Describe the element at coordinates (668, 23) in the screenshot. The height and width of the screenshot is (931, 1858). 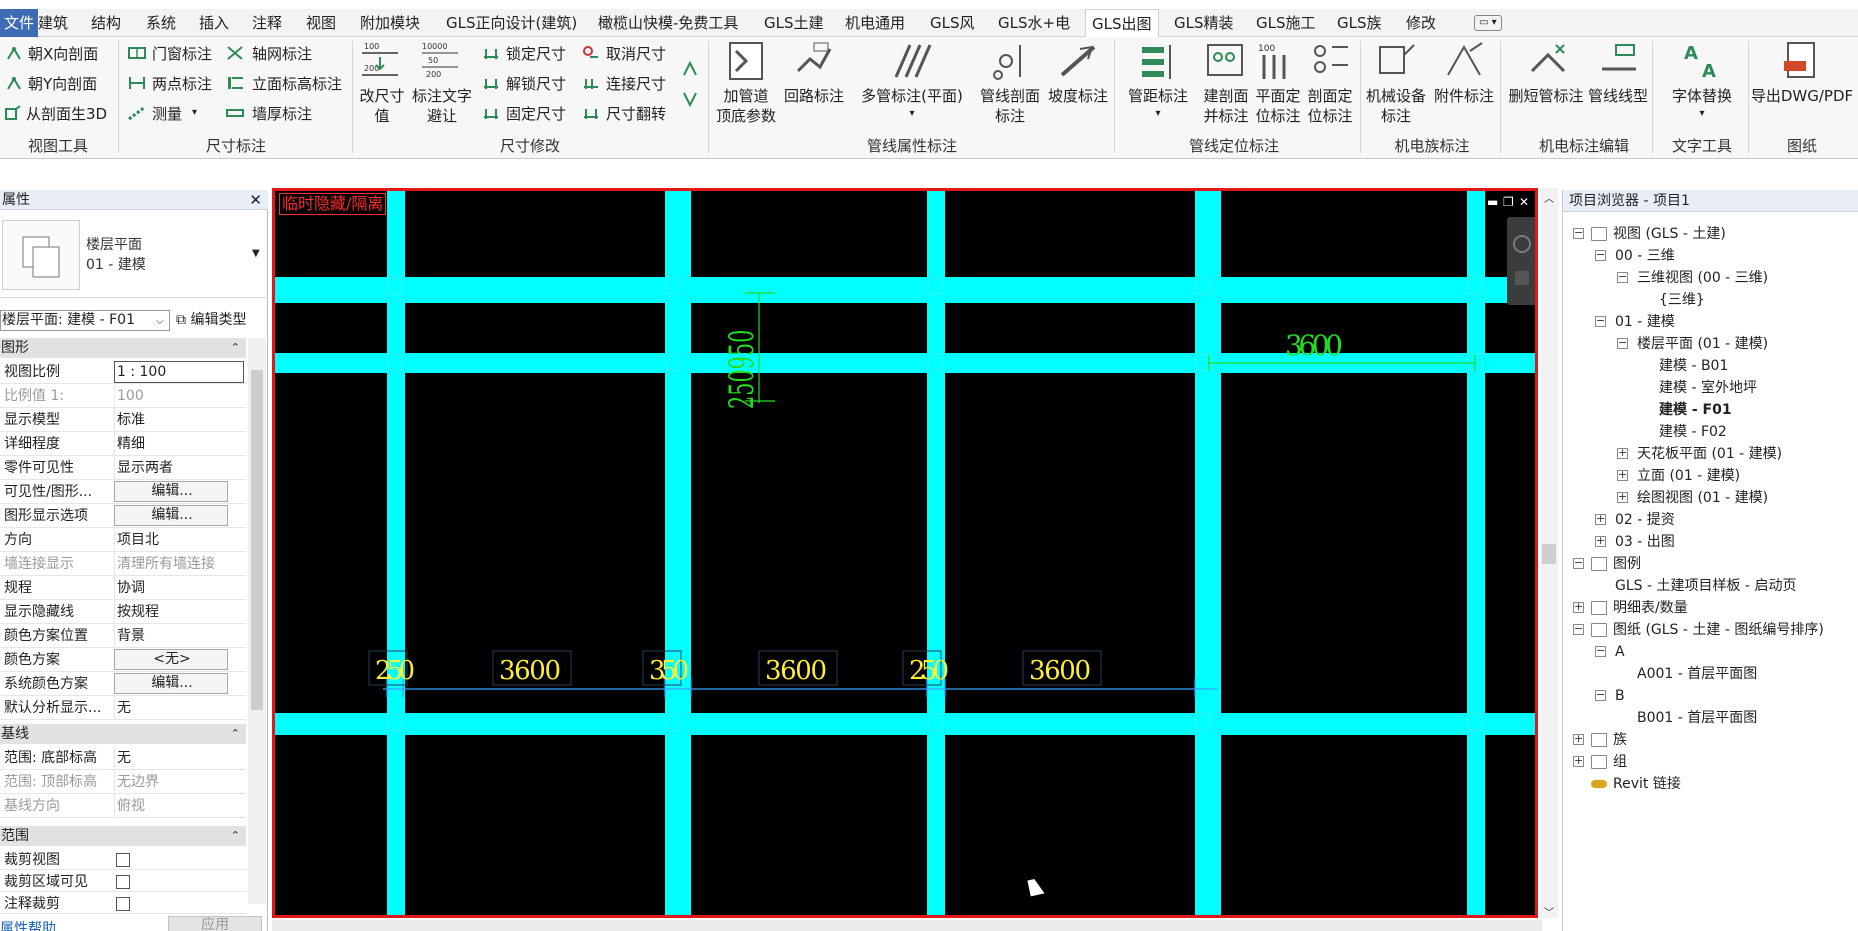
I see `tab-olive-fast-model: 橄榄山快模-免费工具` at that location.